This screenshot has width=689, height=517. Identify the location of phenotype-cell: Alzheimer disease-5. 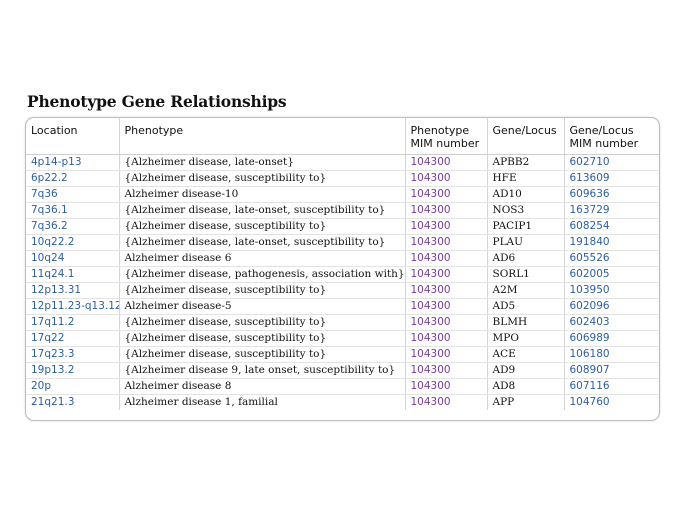
(261, 306).